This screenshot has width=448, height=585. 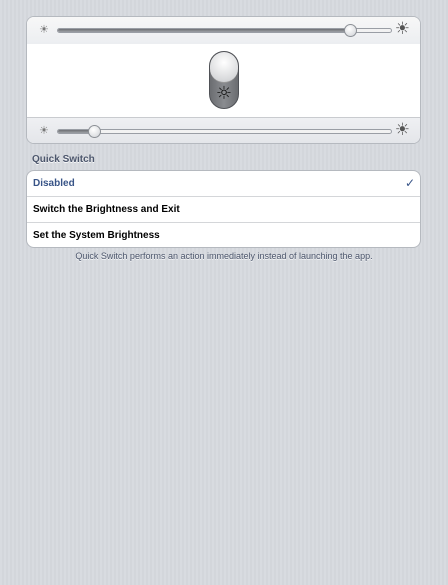 I want to click on section-header-quick-switch: Quick Switch, so click(x=63, y=159).